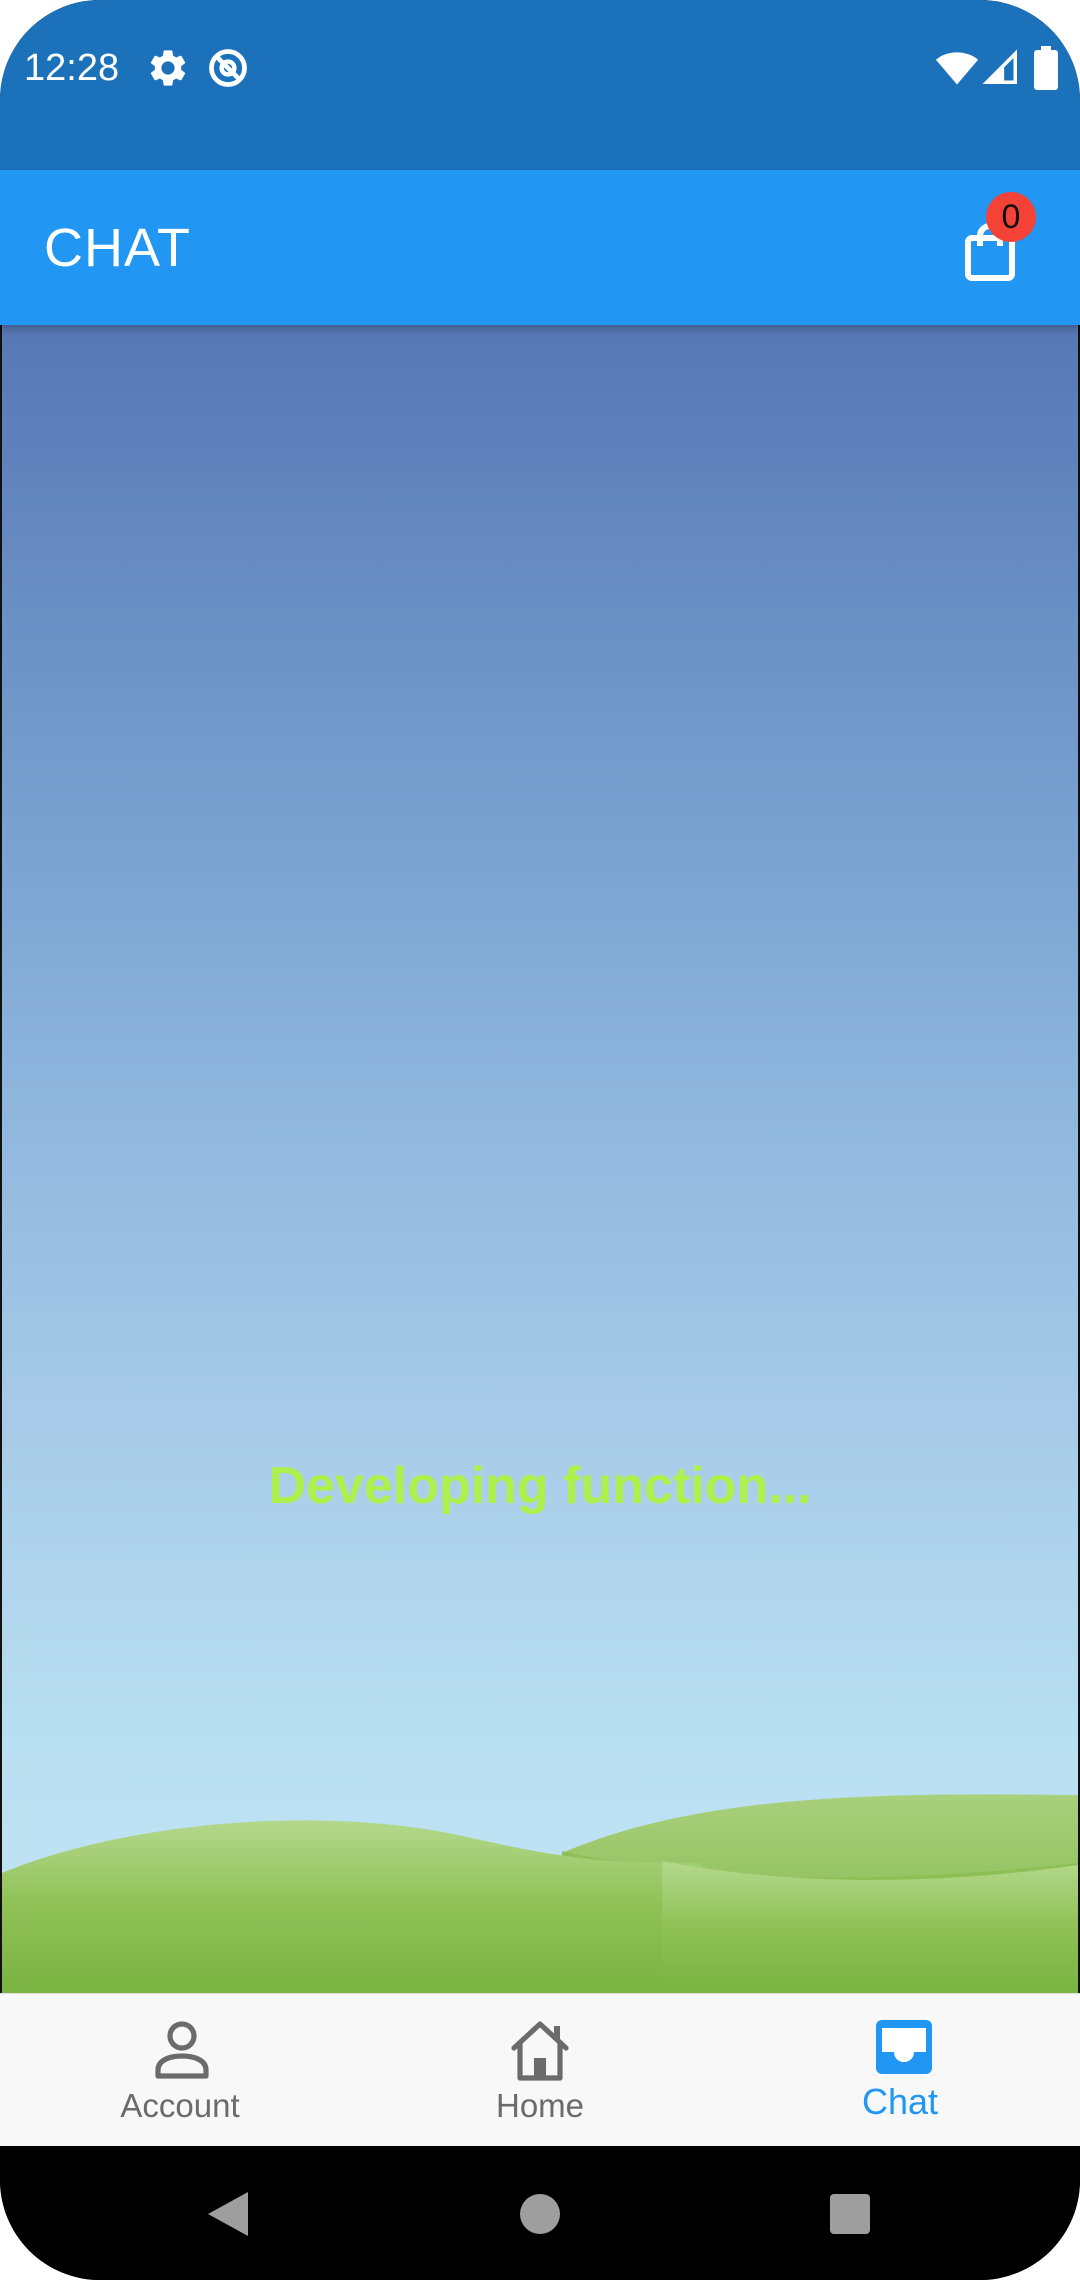  I want to click on person-icon, so click(182, 2050).